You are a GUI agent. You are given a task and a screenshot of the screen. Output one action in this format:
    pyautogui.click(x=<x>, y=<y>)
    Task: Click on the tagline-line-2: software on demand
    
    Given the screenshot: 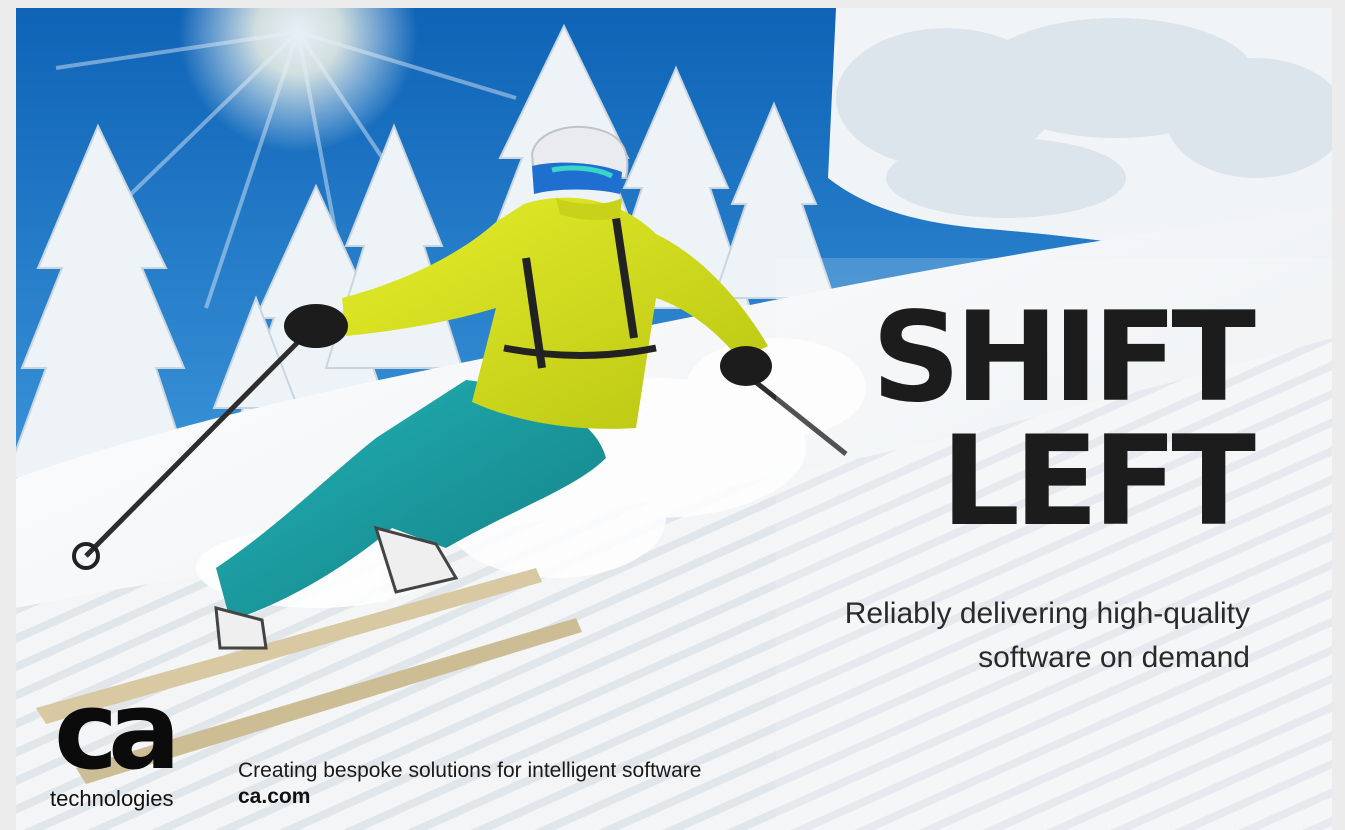 What is the action you would take?
    pyautogui.click(x=1114, y=657)
    